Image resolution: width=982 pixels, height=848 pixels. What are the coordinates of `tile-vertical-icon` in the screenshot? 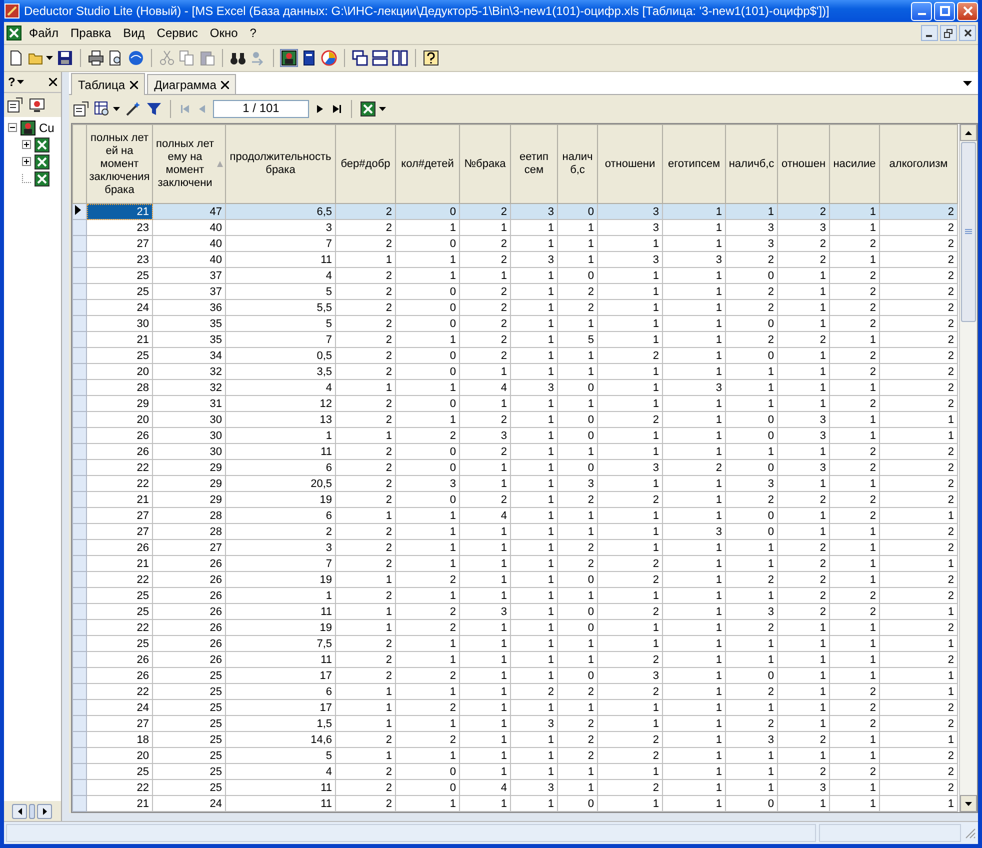 It's located at (400, 58).